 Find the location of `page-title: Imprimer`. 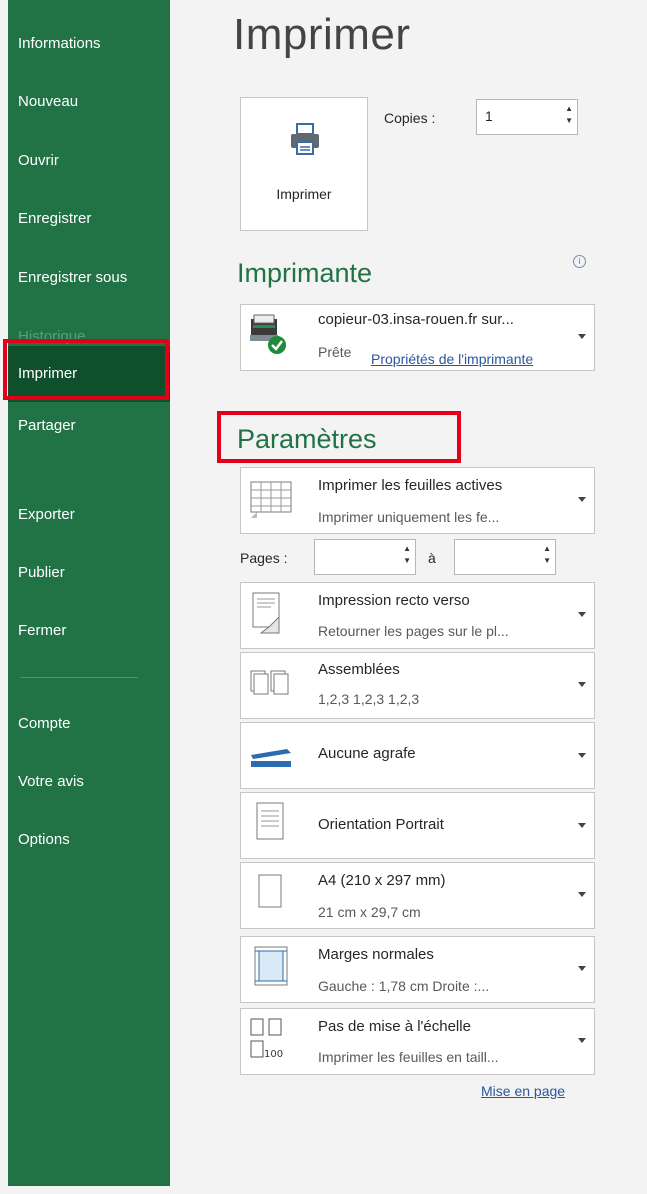

page-title: Imprimer is located at coordinates (322, 34).